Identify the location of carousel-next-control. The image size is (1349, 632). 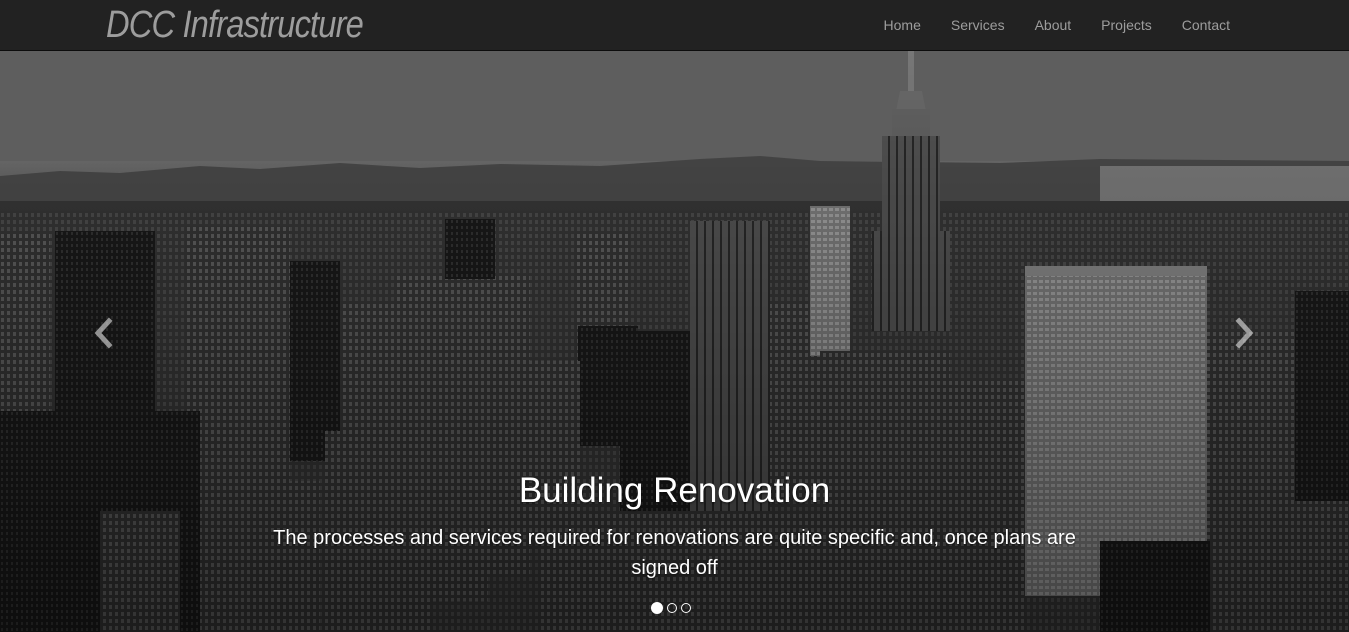
(1244, 333).